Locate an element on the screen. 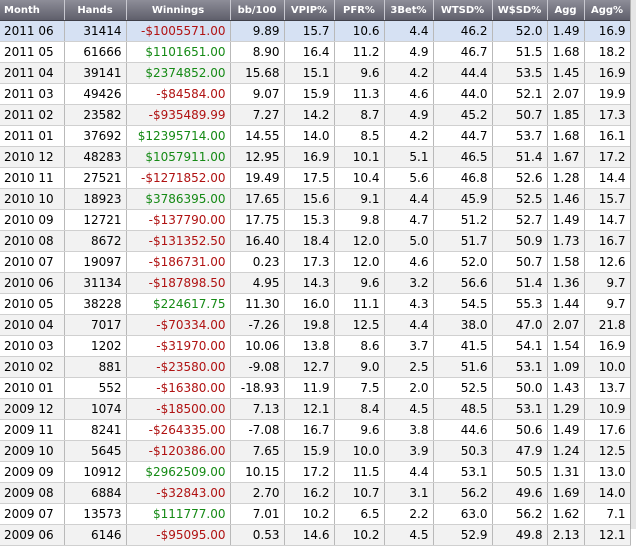 This screenshot has width=636, height=546. cell-bb100: 8.90 is located at coordinates (257, 52).